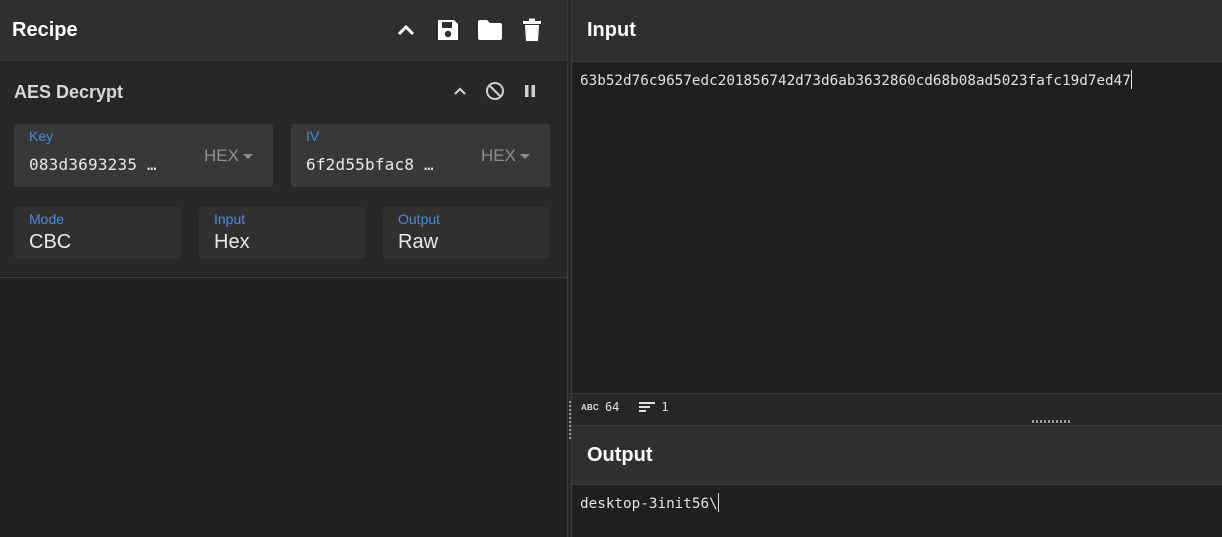 This screenshot has width=1222, height=537. What do you see at coordinates (283, 30) in the screenshot?
I see `recipe-header: Recipe` at bounding box center [283, 30].